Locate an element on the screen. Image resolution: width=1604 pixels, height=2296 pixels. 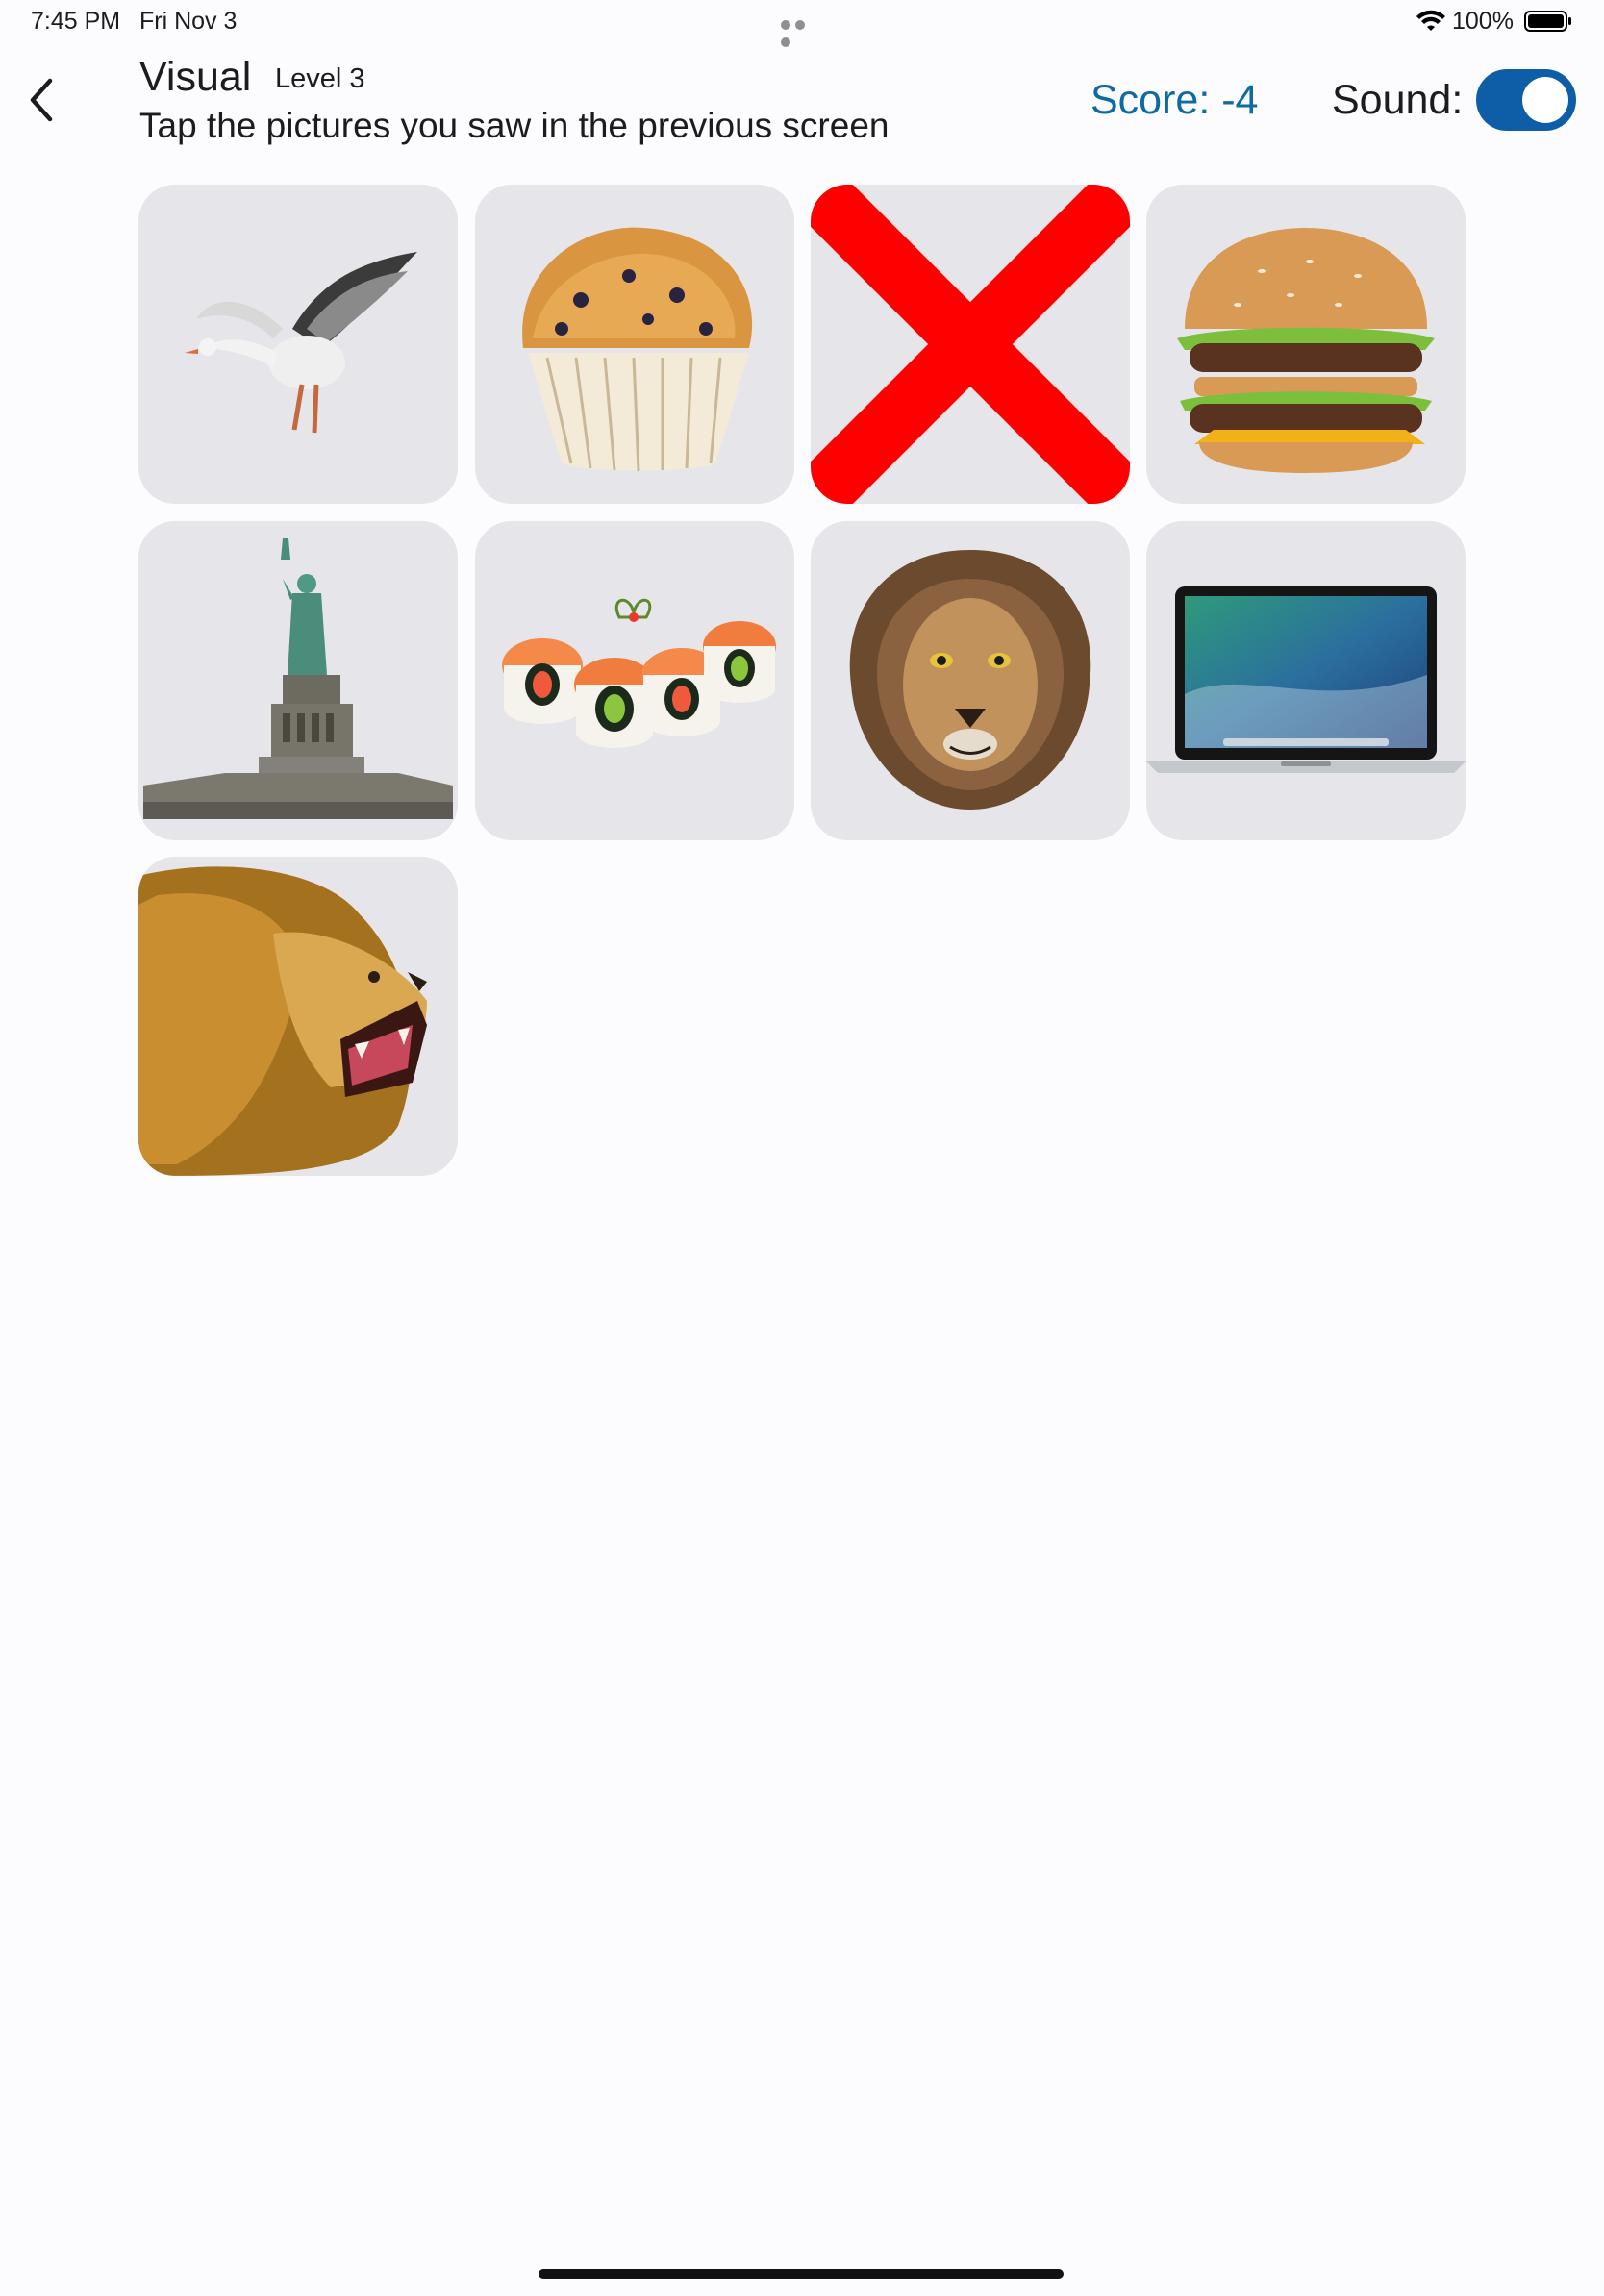
picture-tile-lion-head is located at coordinates (970, 680).